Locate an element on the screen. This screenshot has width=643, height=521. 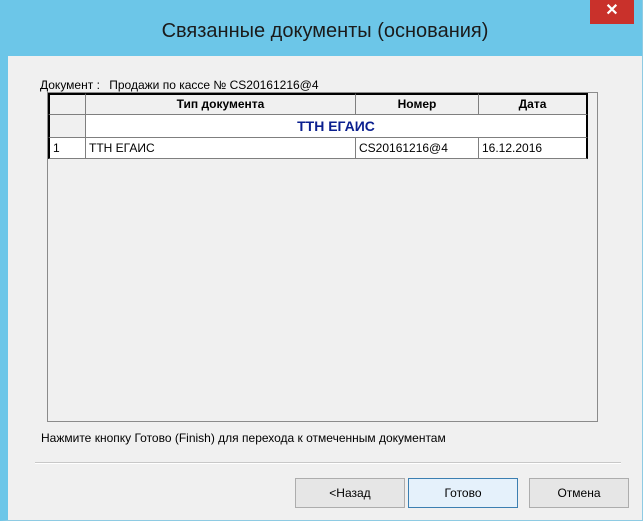
title-bar: Связанные документы (основания) ✕ is located at coordinates (325, 28).